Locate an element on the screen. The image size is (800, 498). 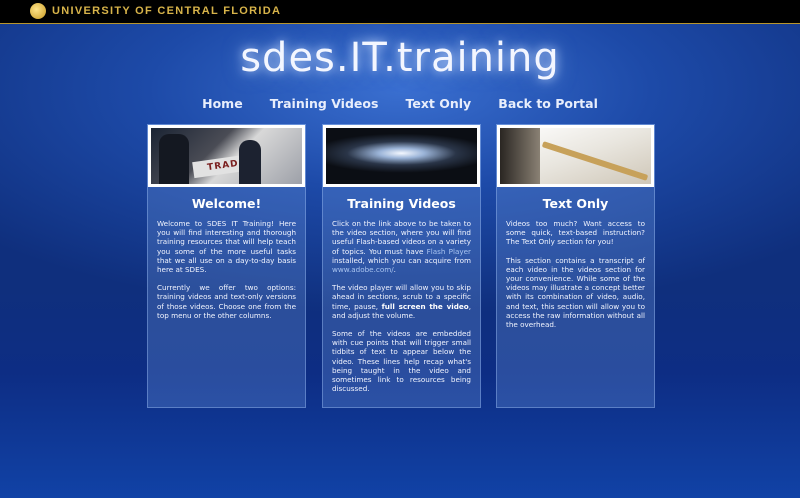
videos-p1-text-c: . is located at coordinates (394, 270).